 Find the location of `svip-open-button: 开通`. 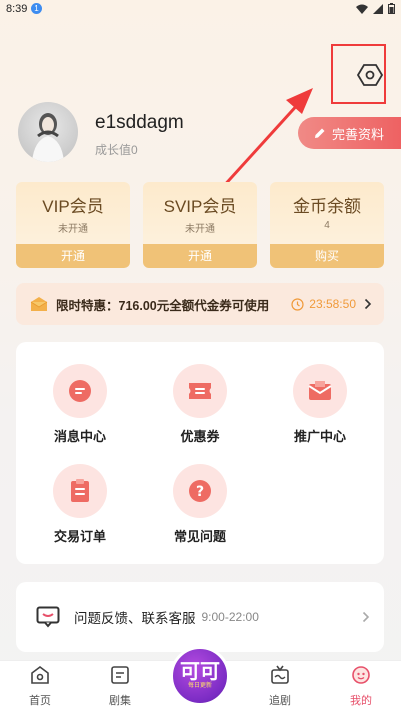

svip-open-button: 开通 is located at coordinates (200, 256).